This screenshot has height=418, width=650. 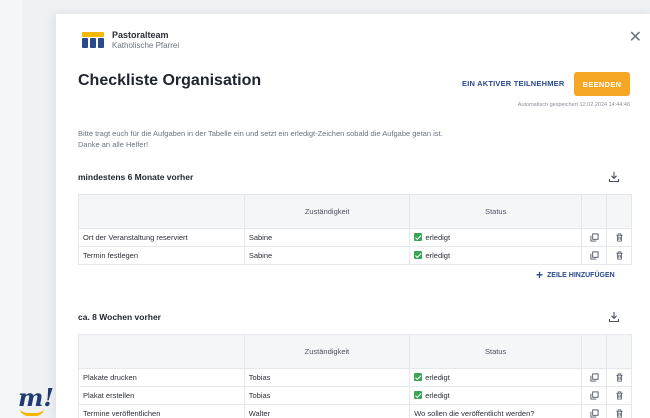 What do you see at coordinates (11, 209) in the screenshot?
I see `left-rail` at bounding box center [11, 209].